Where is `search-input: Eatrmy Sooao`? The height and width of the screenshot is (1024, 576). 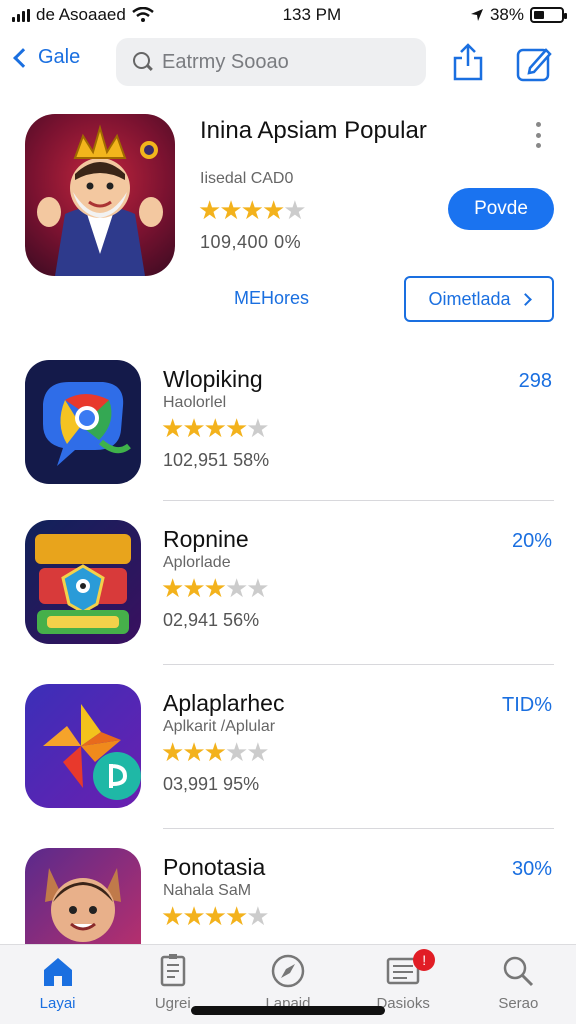 search-input: Eatrmy Sooao is located at coordinates (271, 62).